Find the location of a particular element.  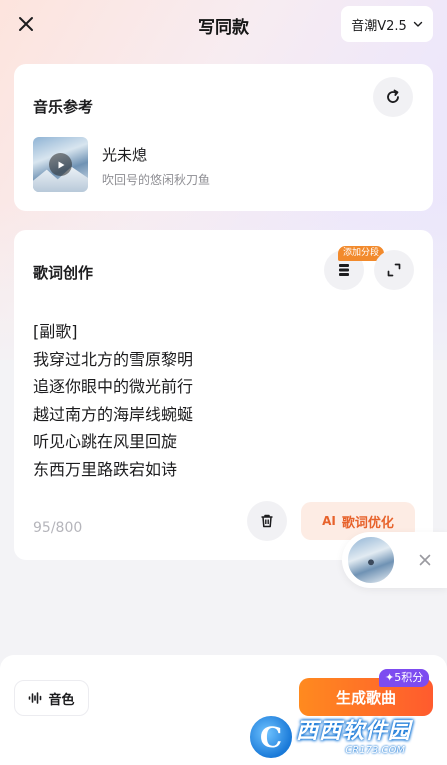

model-select: 音潮V2.5 is located at coordinates (387, 24).